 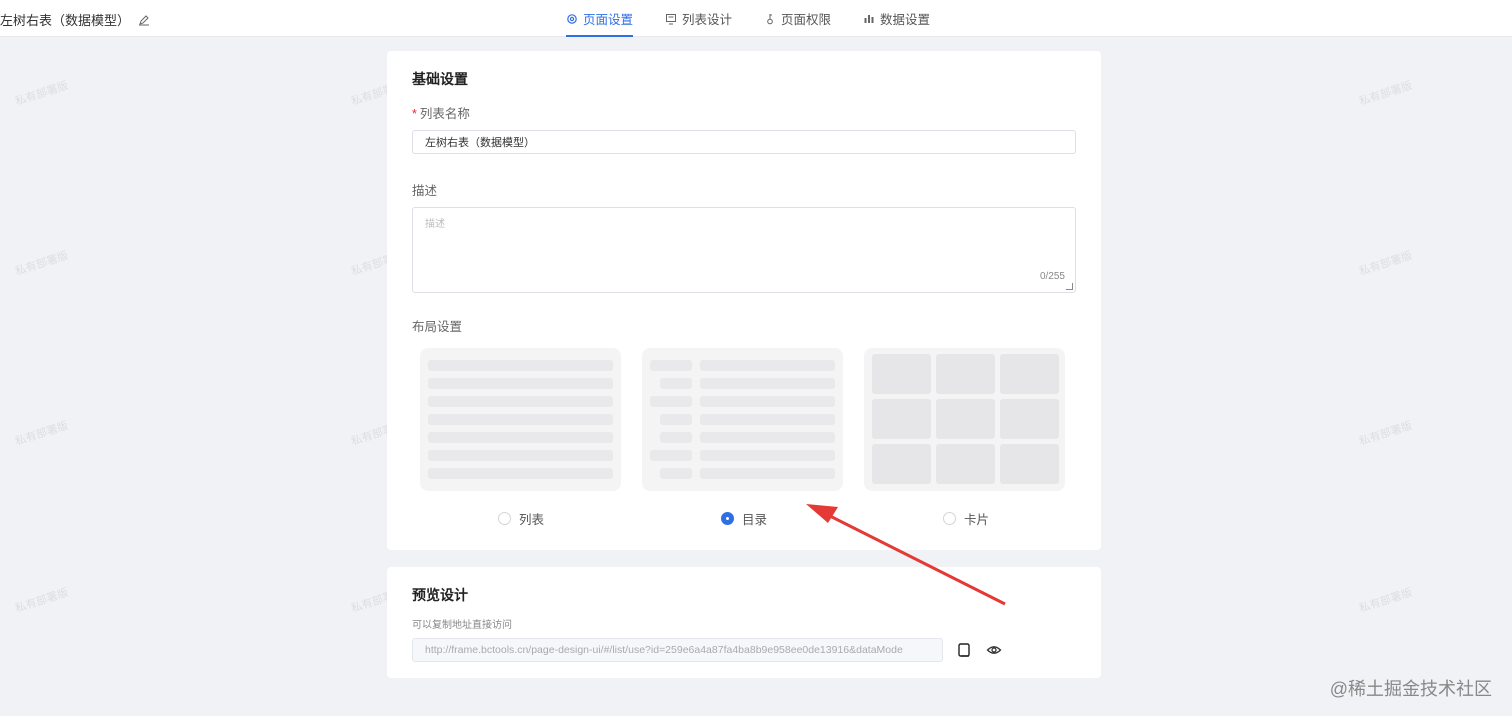 I want to click on description-placeholder: 描述, so click(x=435, y=224).